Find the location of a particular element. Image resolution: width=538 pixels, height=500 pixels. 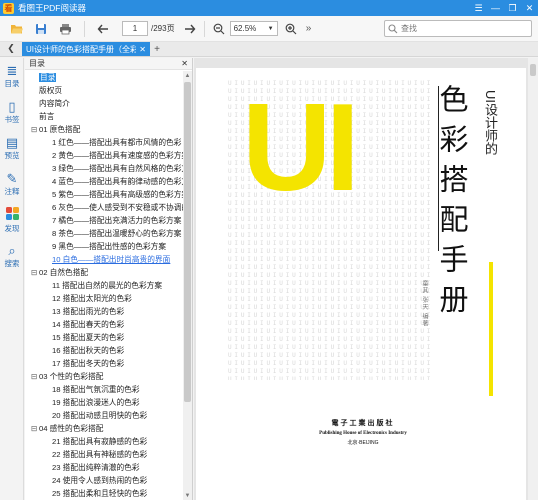

outline-item-label: 2 黄色——搭配出具有速度感的色彩方案 is located at coordinates (117, 155).